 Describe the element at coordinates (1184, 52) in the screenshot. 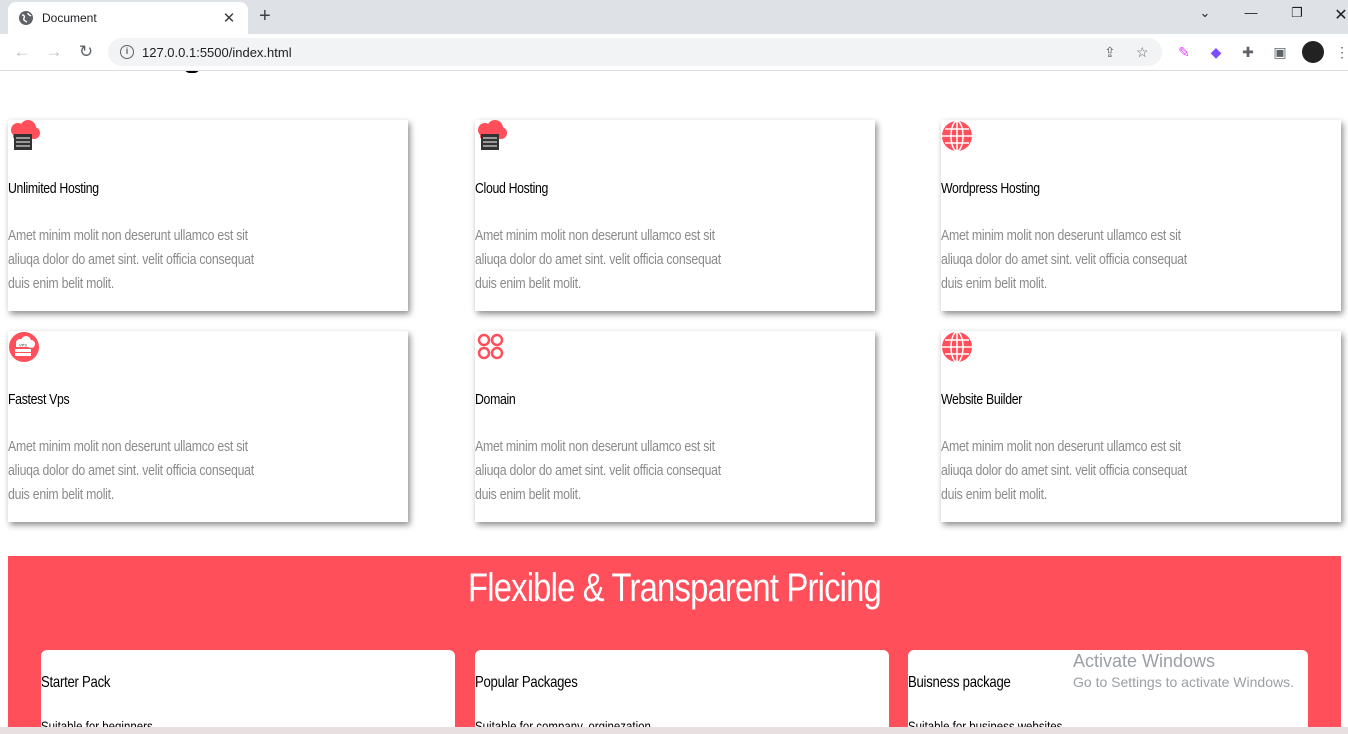

I see `color-picker-extension-icon: ✎` at that location.